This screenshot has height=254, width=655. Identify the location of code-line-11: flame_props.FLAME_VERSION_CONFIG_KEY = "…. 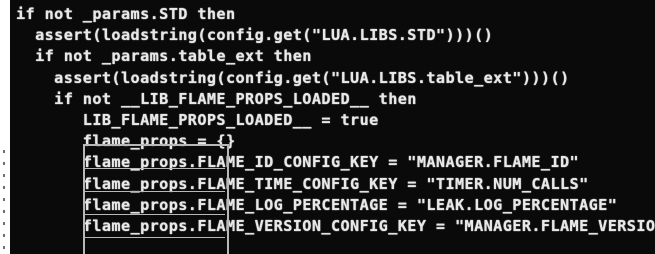
(335, 225).